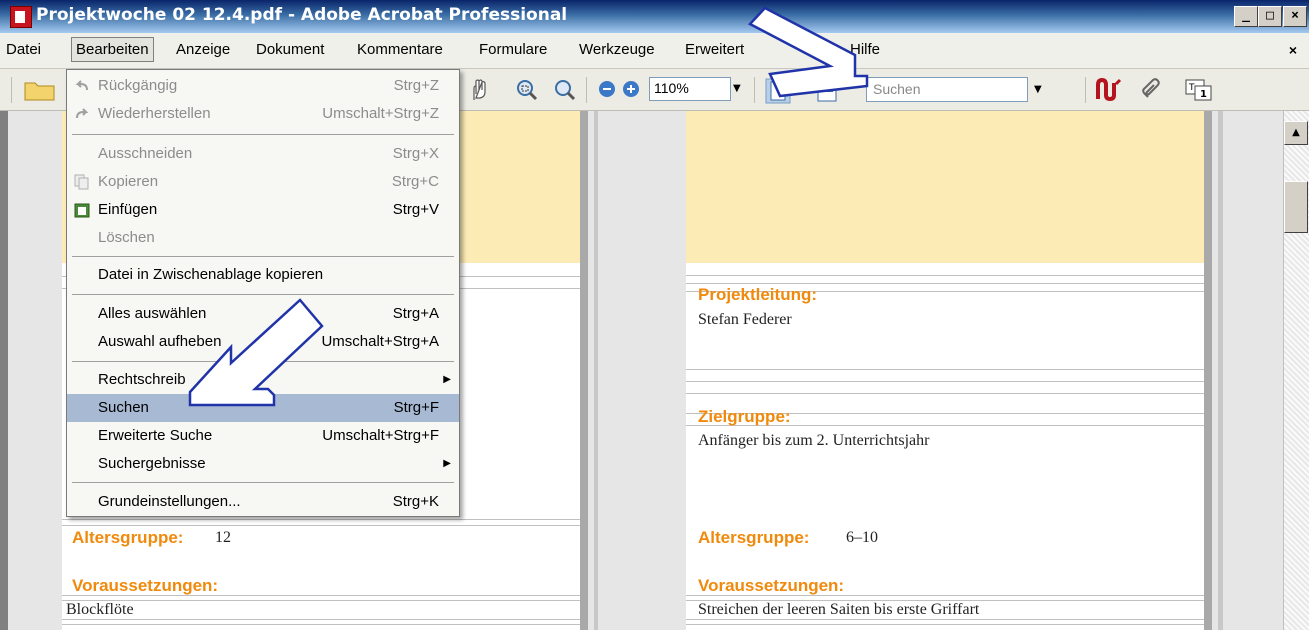  I want to click on arrow-to-search-field-icon, so click(808, 52).